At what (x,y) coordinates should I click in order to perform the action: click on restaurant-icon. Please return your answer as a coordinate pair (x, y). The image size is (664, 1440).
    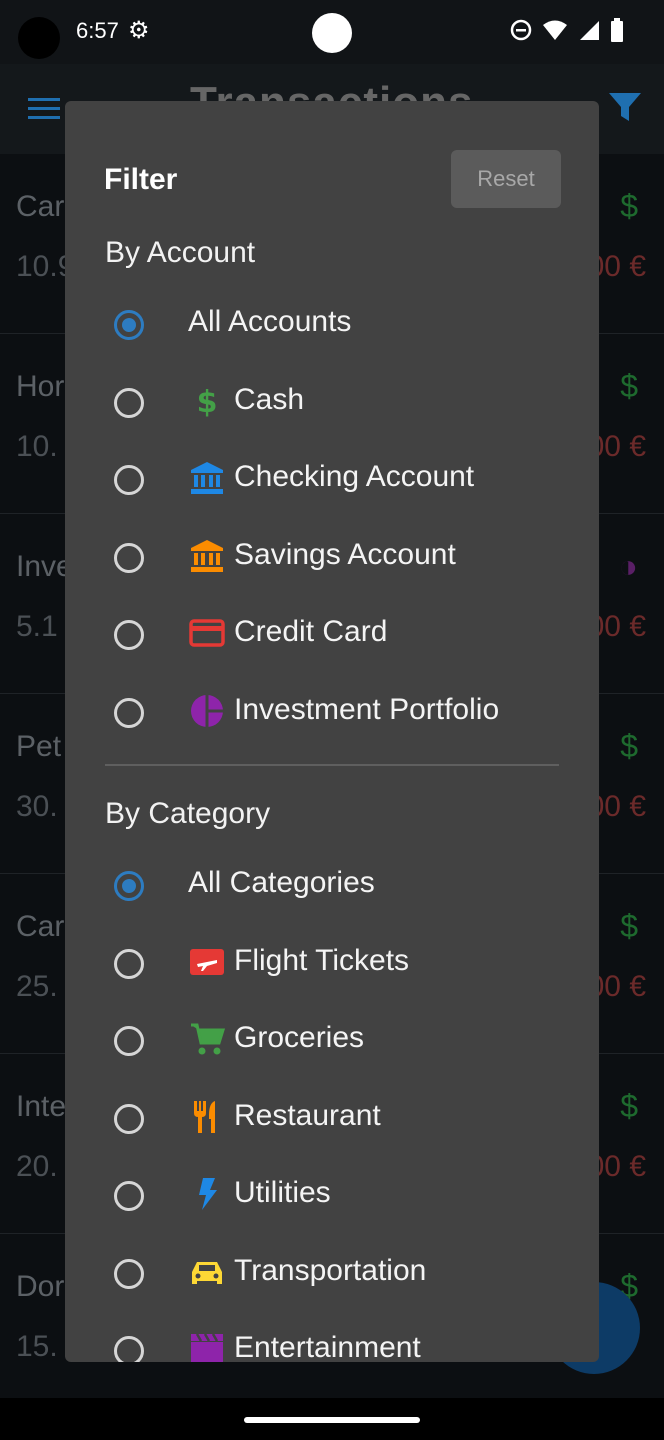
    Looking at the image, I should click on (207, 1117).